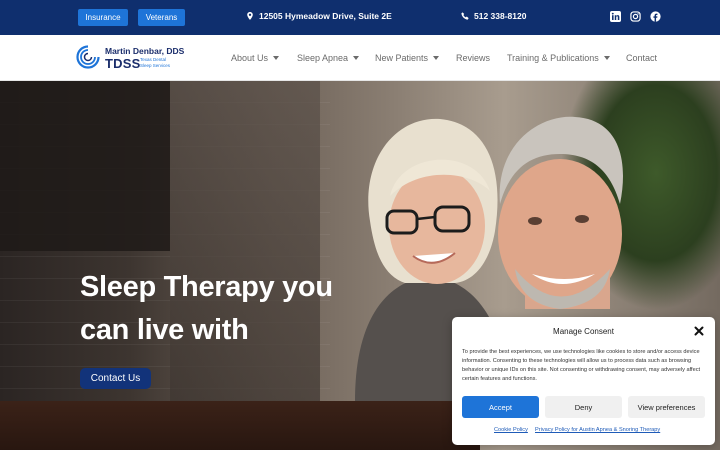 The width and height of the screenshot is (720, 450). Describe the element at coordinates (511, 430) in the screenshot. I see `cookie-policy-link: Cookie Policy` at that location.